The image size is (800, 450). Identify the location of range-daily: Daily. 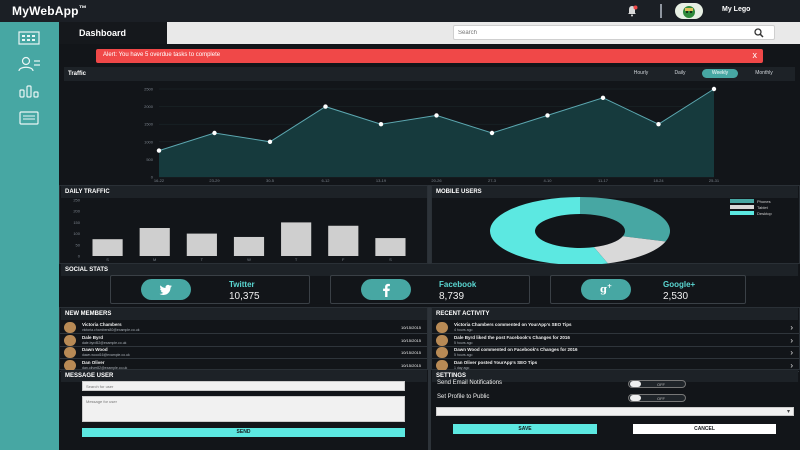
(680, 73).